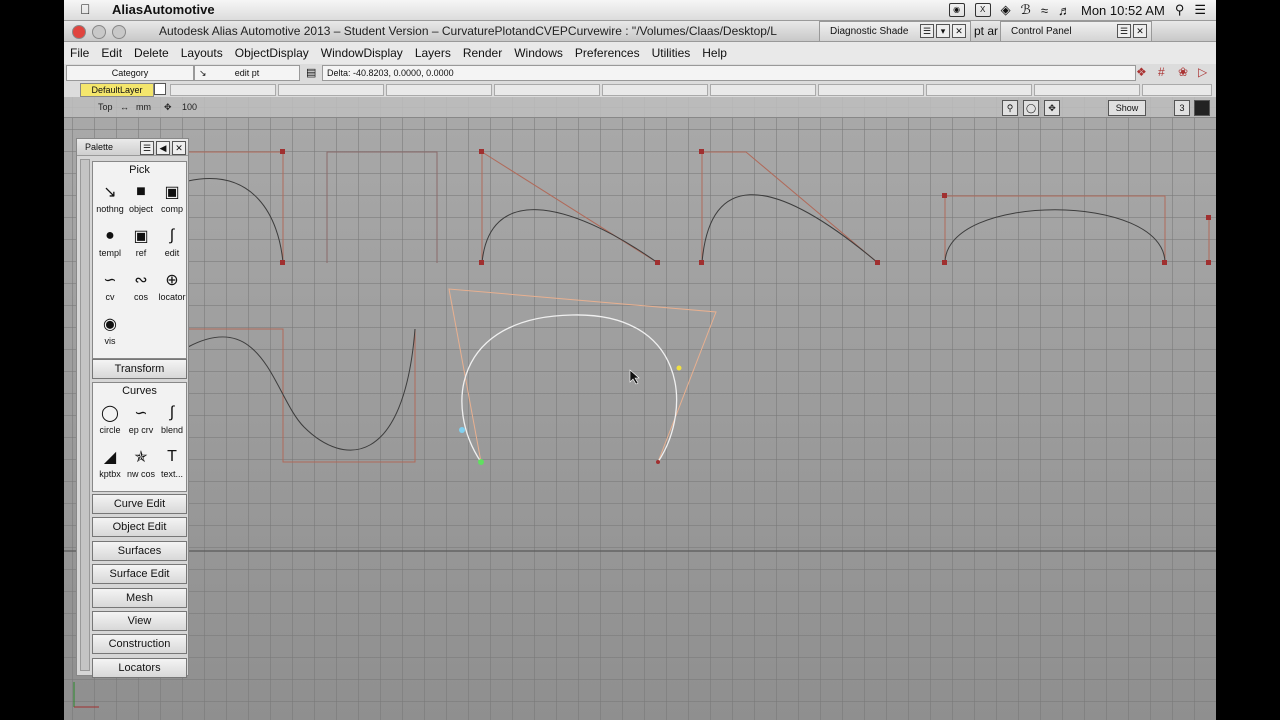 This screenshot has width=1280, height=720. Describe the element at coordinates (1141, 72) in the screenshot. I see `pick-tool-icon: ❖` at that location.